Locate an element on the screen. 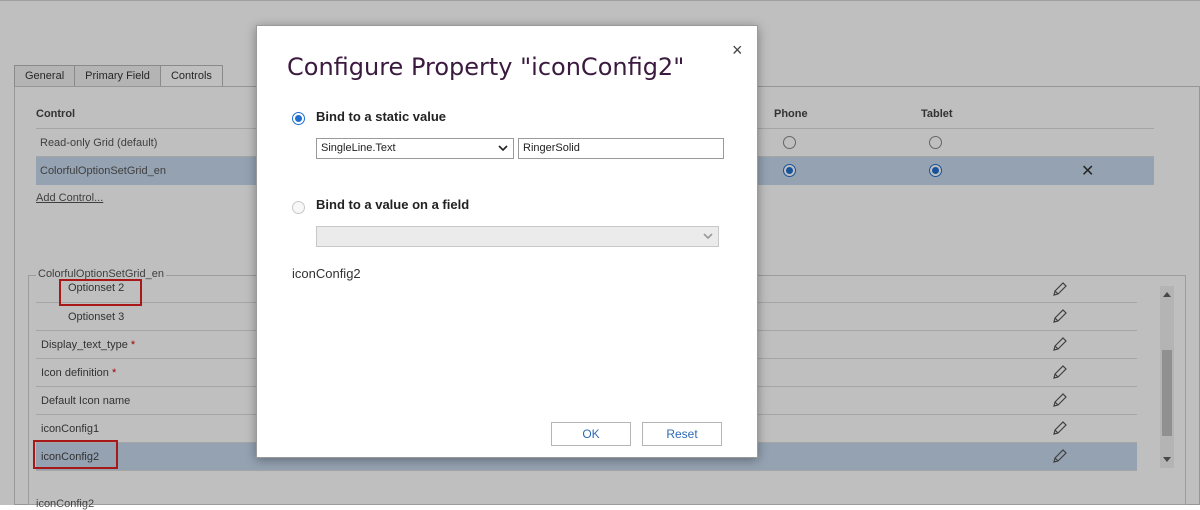  static-type-value: SingleLine.Text is located at coordinates (358, 148).